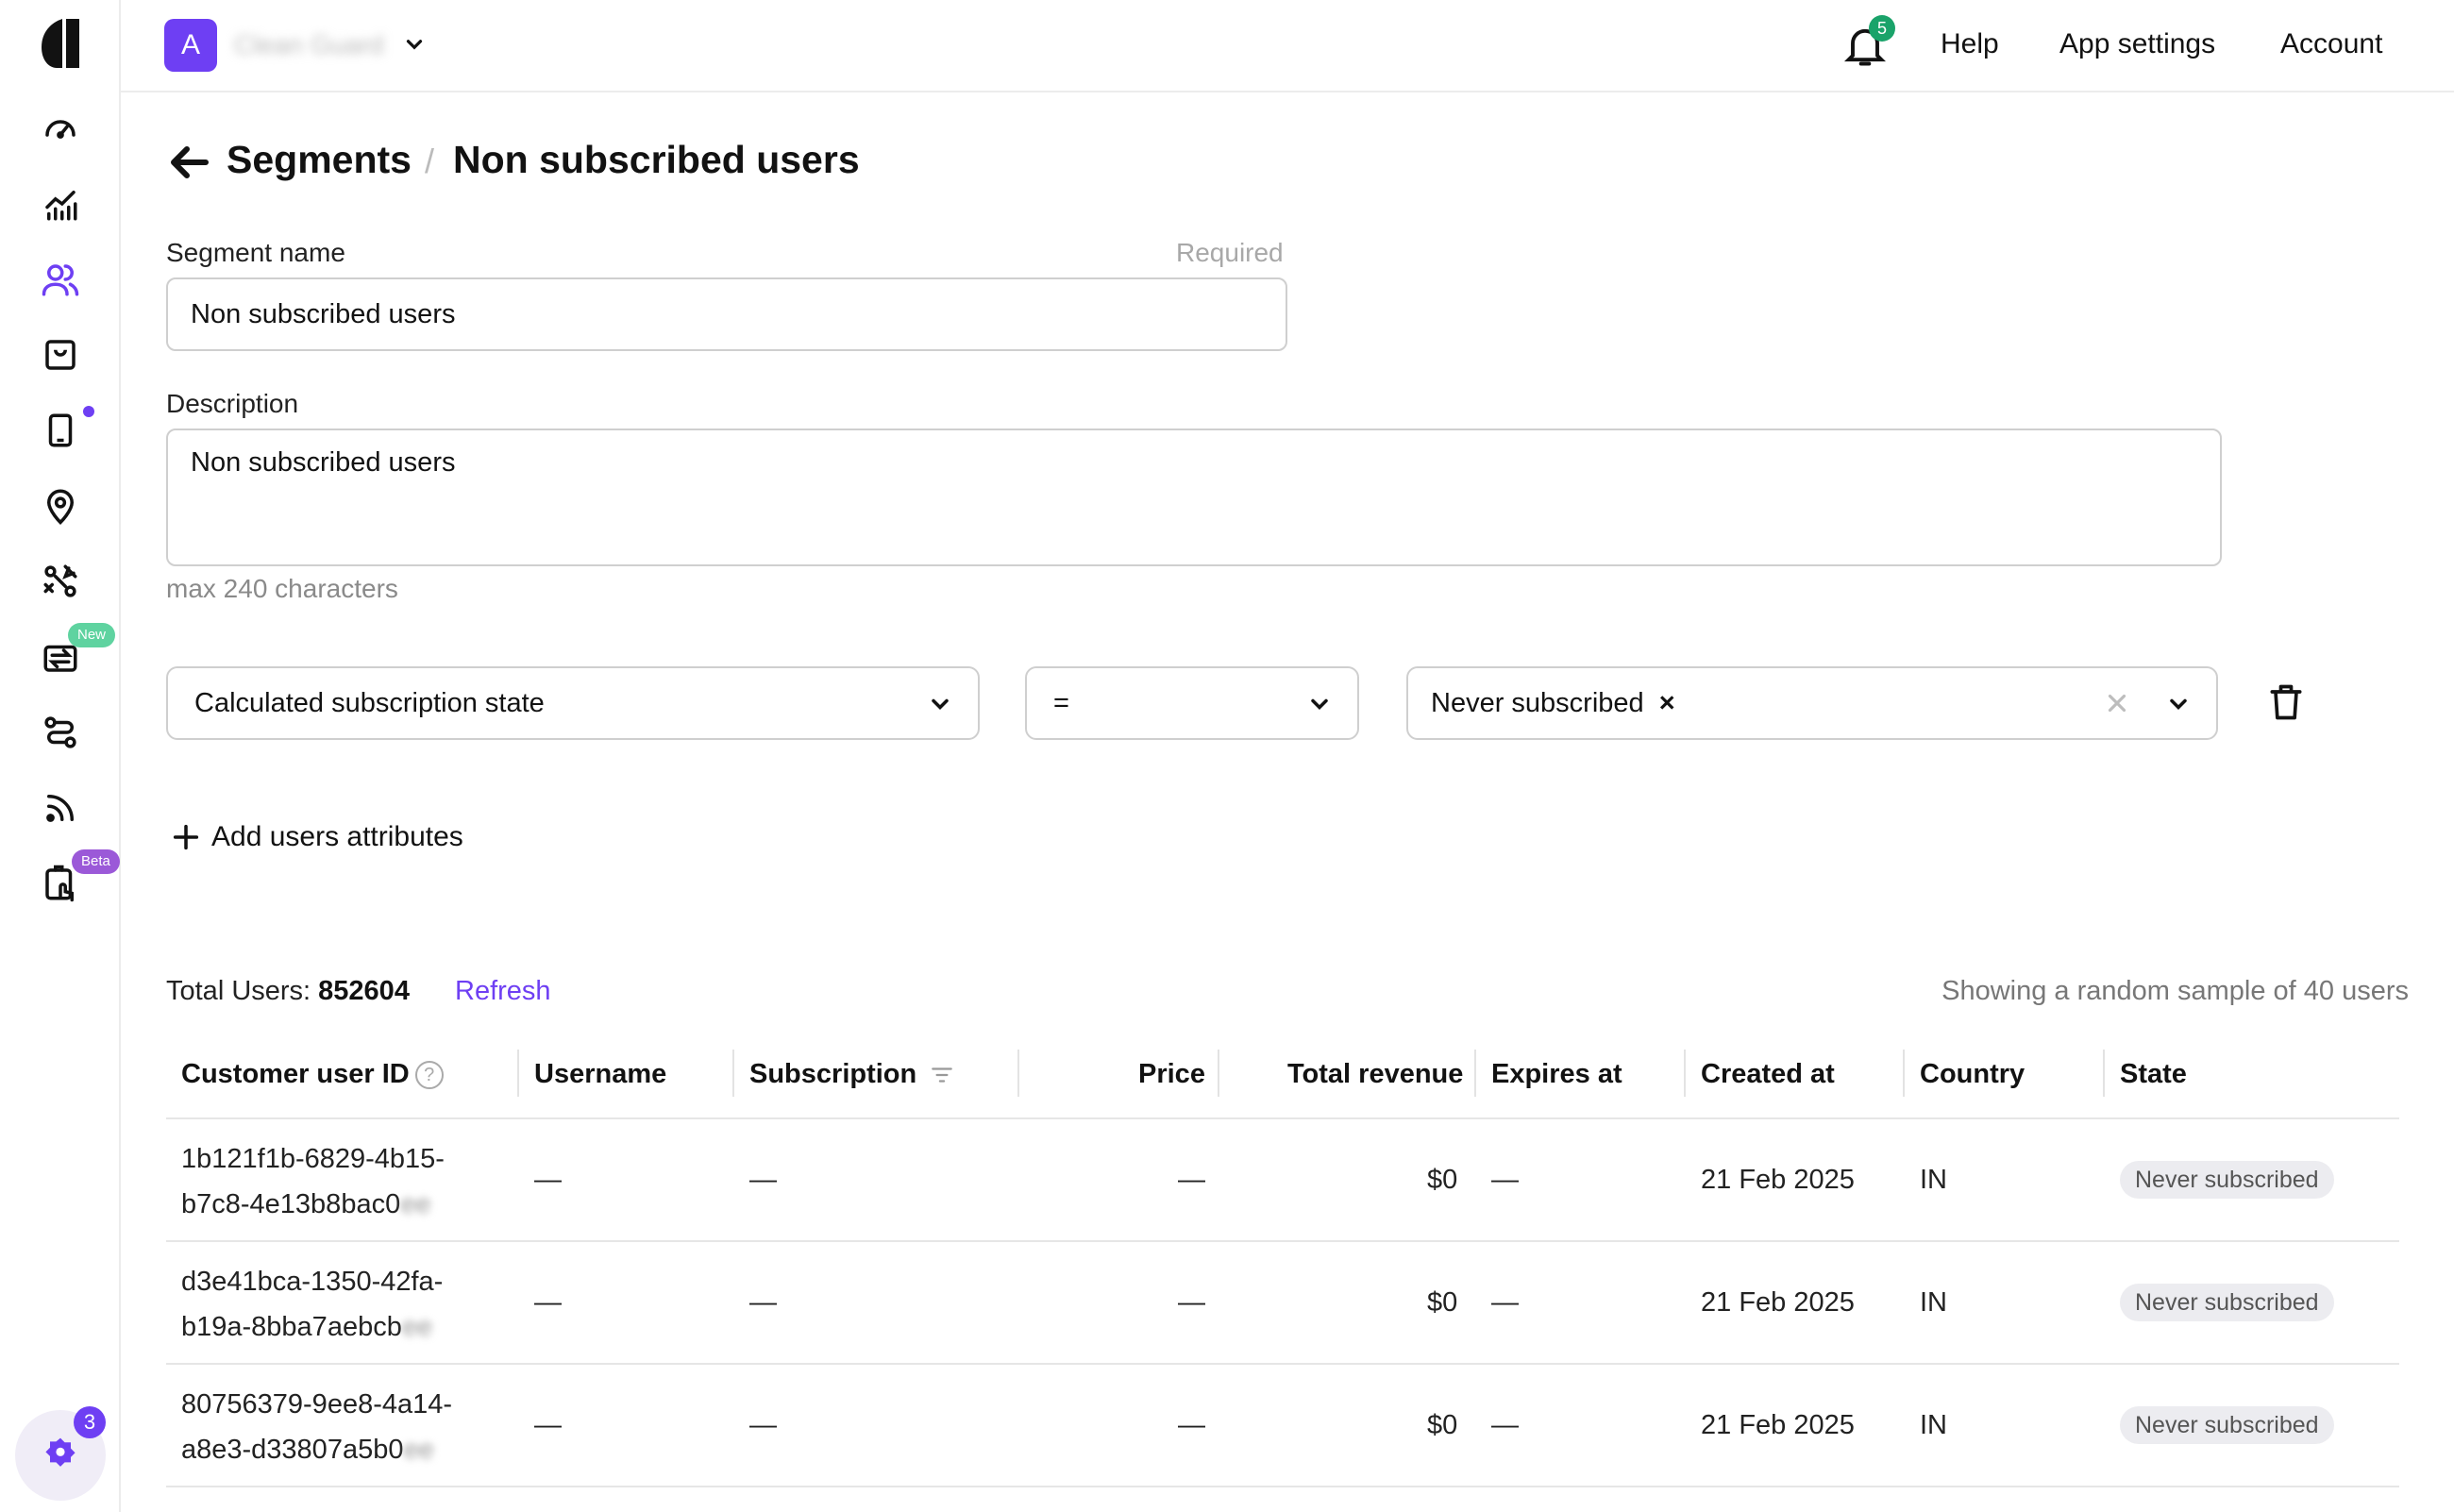 The width and height of the screenshot is (2454, 1512). I want to click on segment-name-label: Segment name, so click(255, 252).